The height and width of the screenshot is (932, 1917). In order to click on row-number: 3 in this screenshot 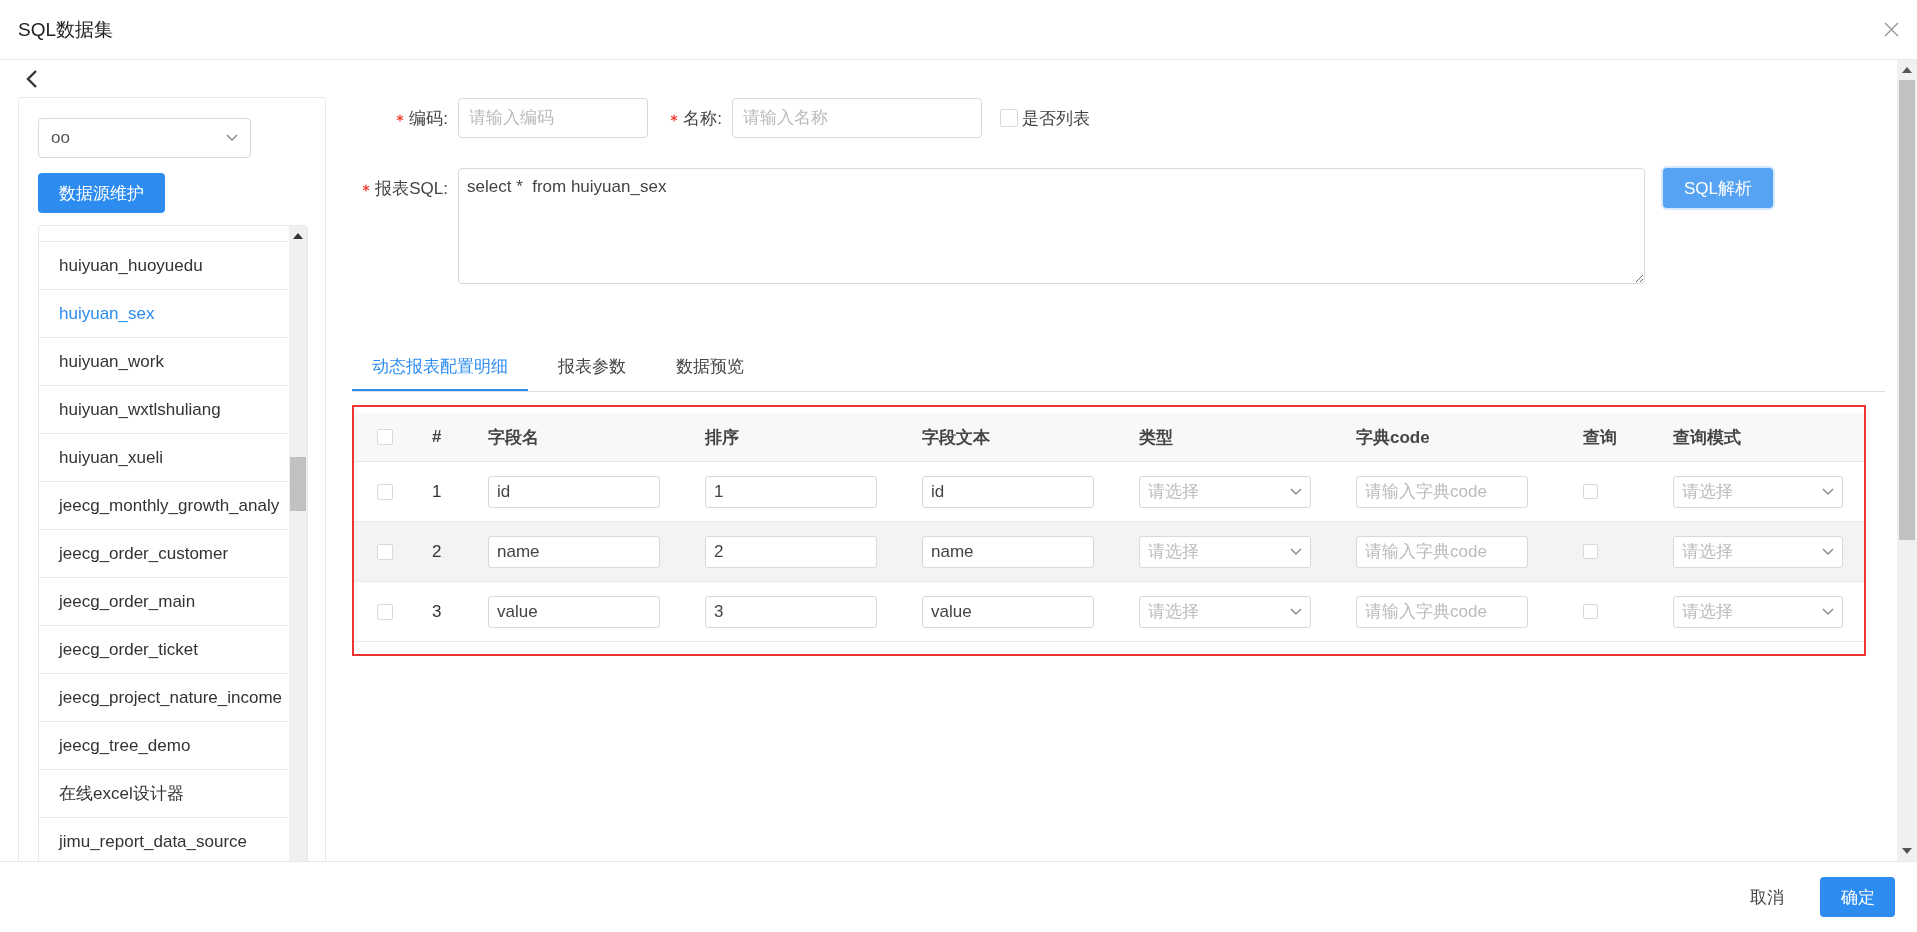, I will do `click(437, 611)`.